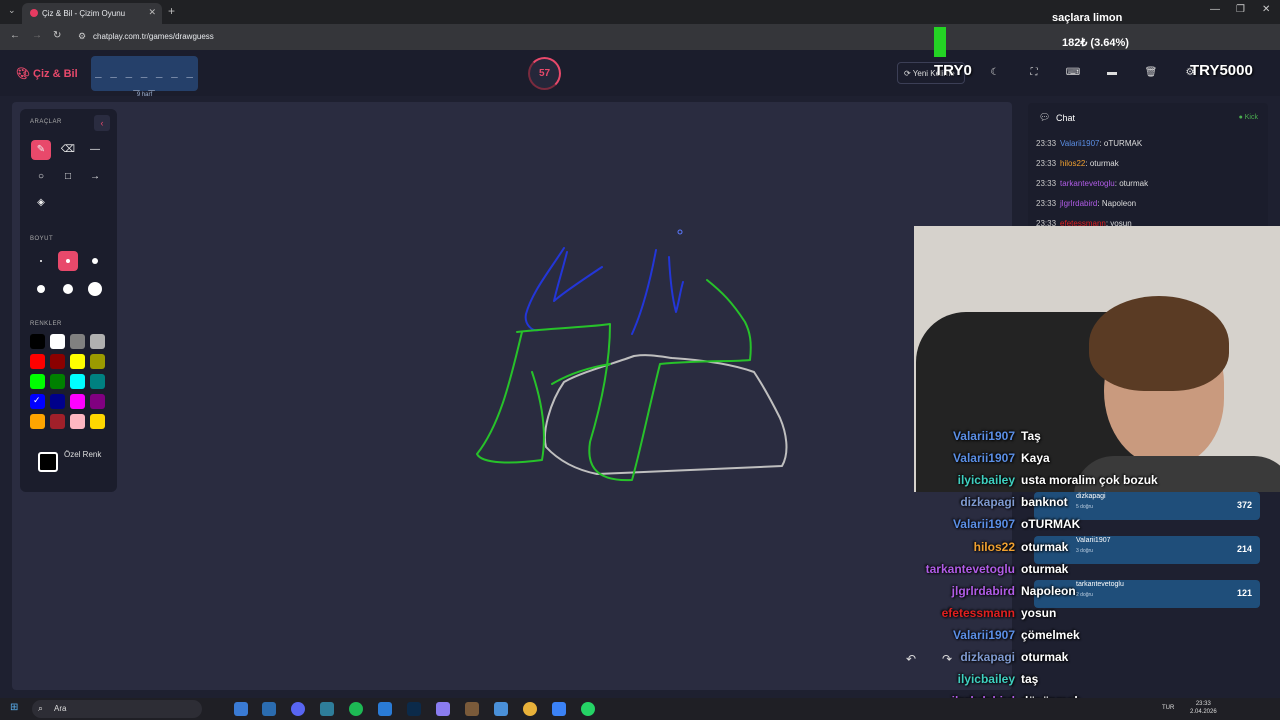 This screenshot has width=1280, height=720. I want to click on discord-icon, so click(298, 709).